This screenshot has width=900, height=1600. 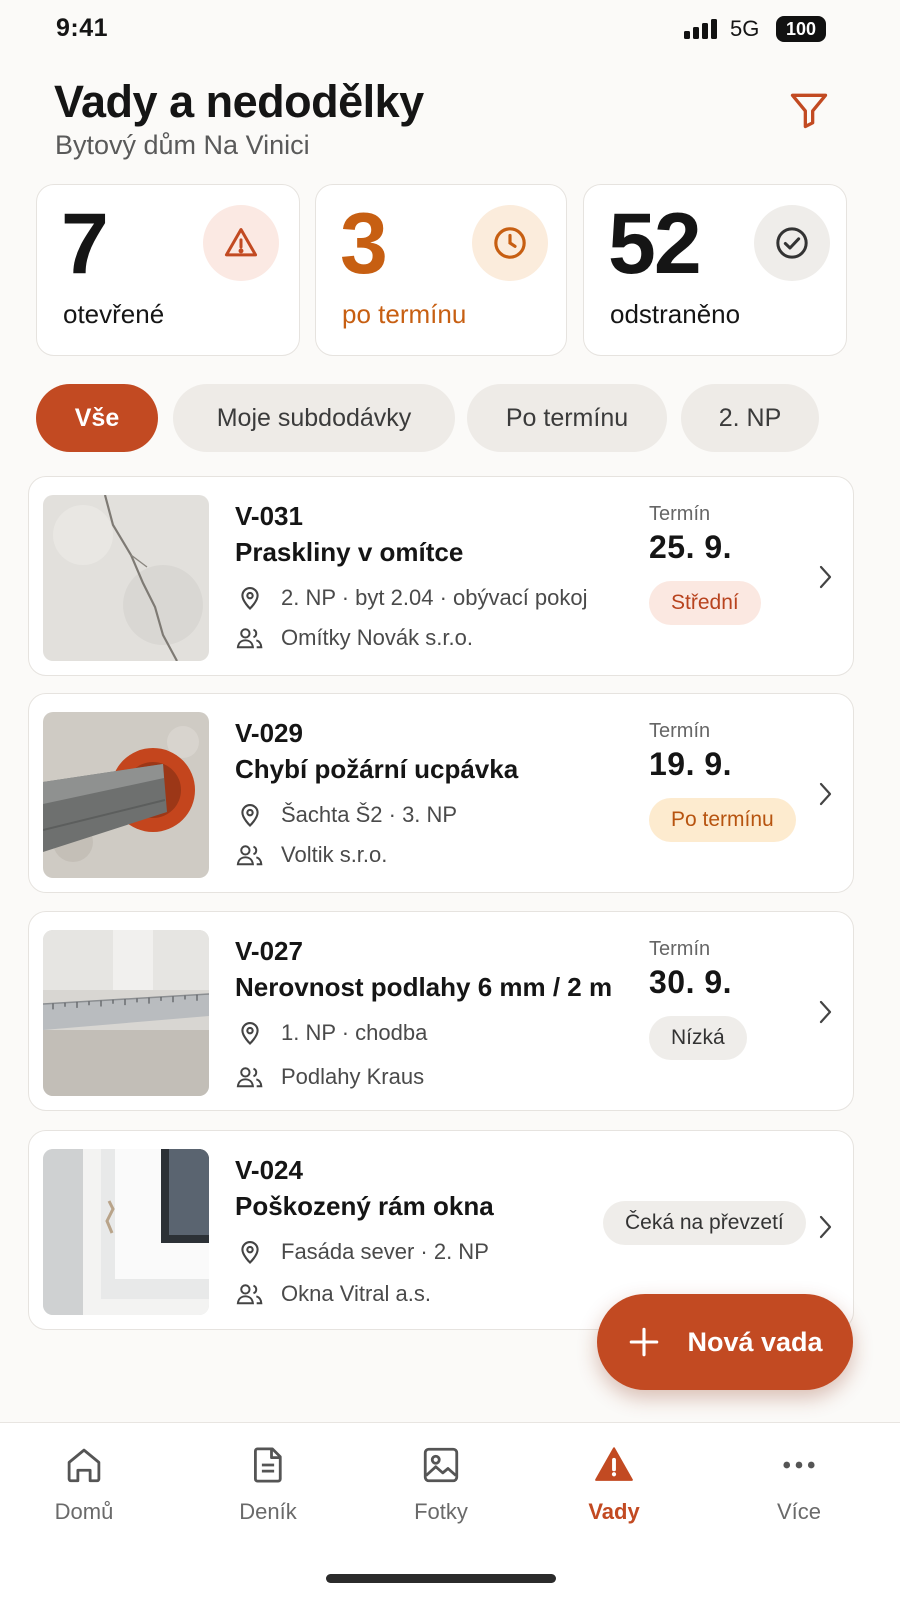 I want to click on stat-value: 3, so click(x=364, y=244).